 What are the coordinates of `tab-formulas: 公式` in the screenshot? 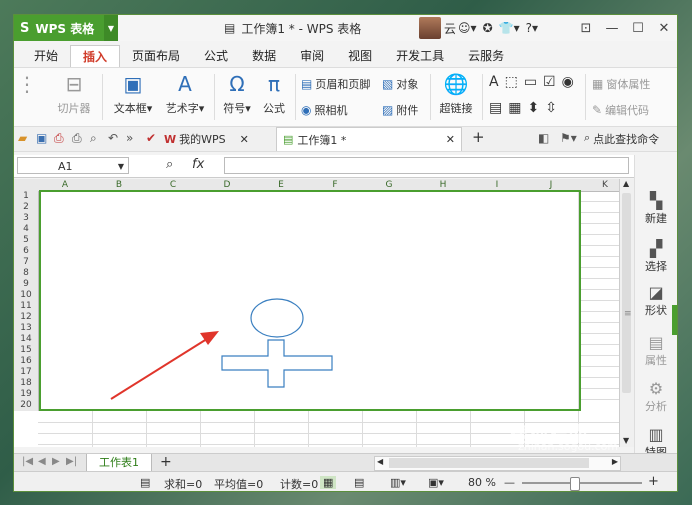 It's located at (216, 56).